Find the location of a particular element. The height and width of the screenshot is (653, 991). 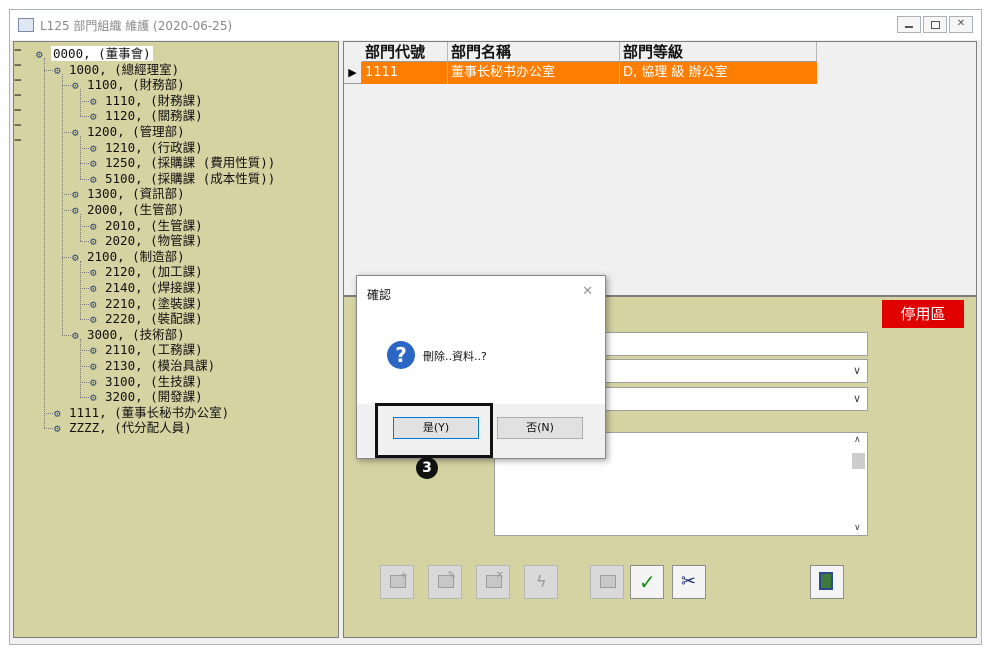

tree-node-label: 2120, (加工課) is located at coordinates (154, 272).